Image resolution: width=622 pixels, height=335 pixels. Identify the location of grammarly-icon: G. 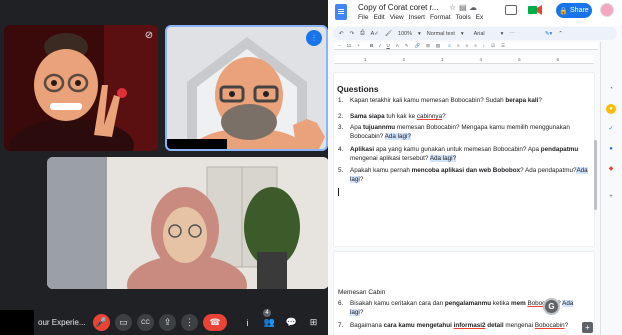
(551, 306).